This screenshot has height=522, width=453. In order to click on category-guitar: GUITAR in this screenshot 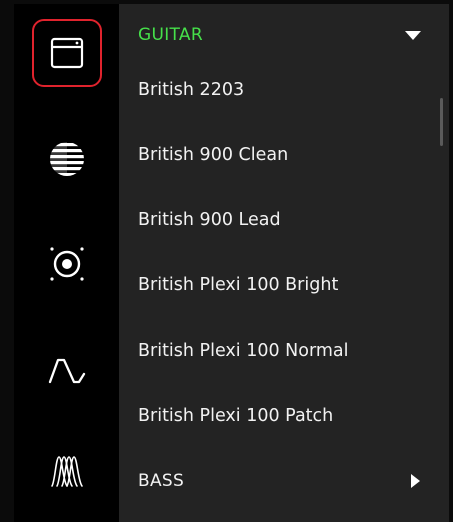, I will do `click(284, 35)`.